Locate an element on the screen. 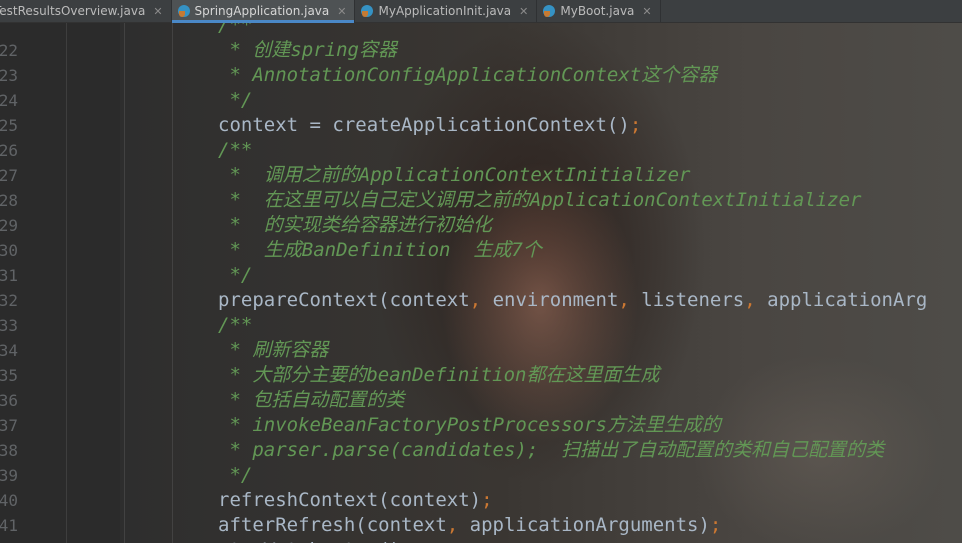 The image size is (962, 543). code-line: 33 /** is located at coordinates (481, 325).